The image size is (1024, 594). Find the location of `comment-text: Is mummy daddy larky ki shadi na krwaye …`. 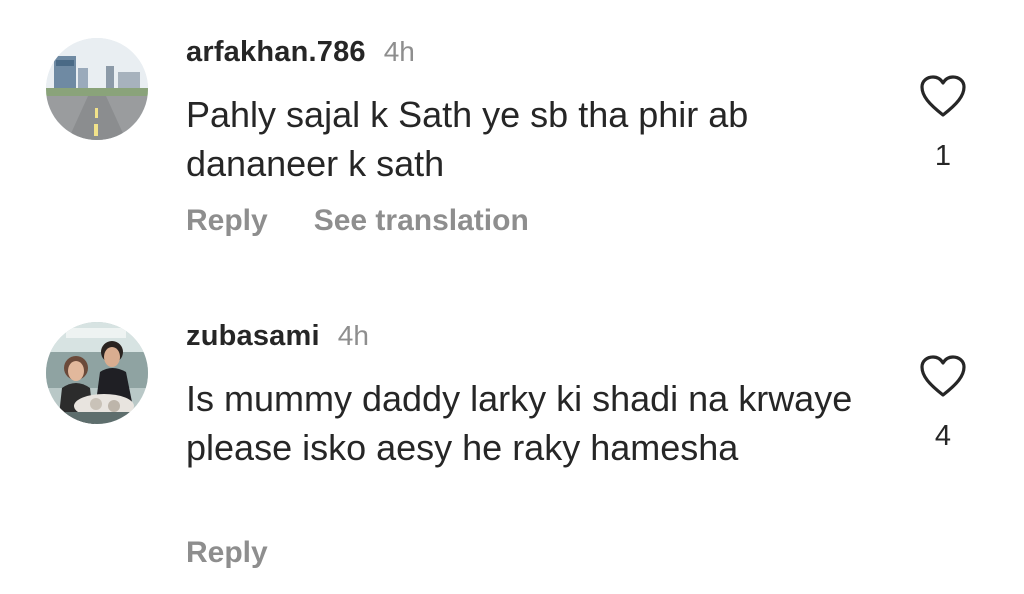

comment-text: Is mummy daddy larky ki shadi na krwaye … is located at coordinates (519, 423).